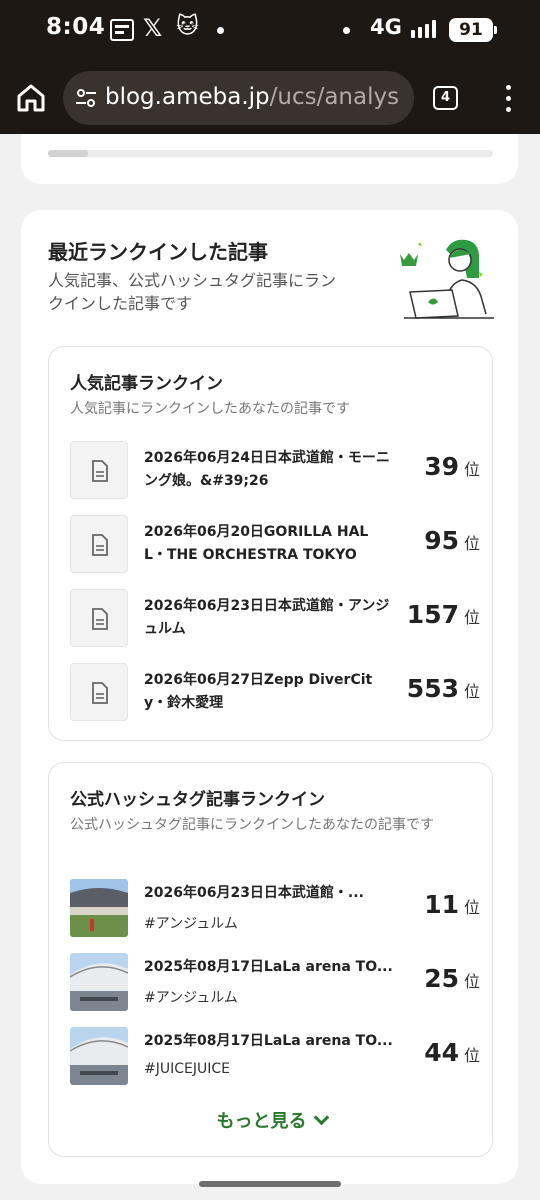 This screenshot has height=1200, width=540. What do you see at coordinates (473, 30) in the screenshot?
I see `battery-icon: 91` at bounding box center [473, 30].